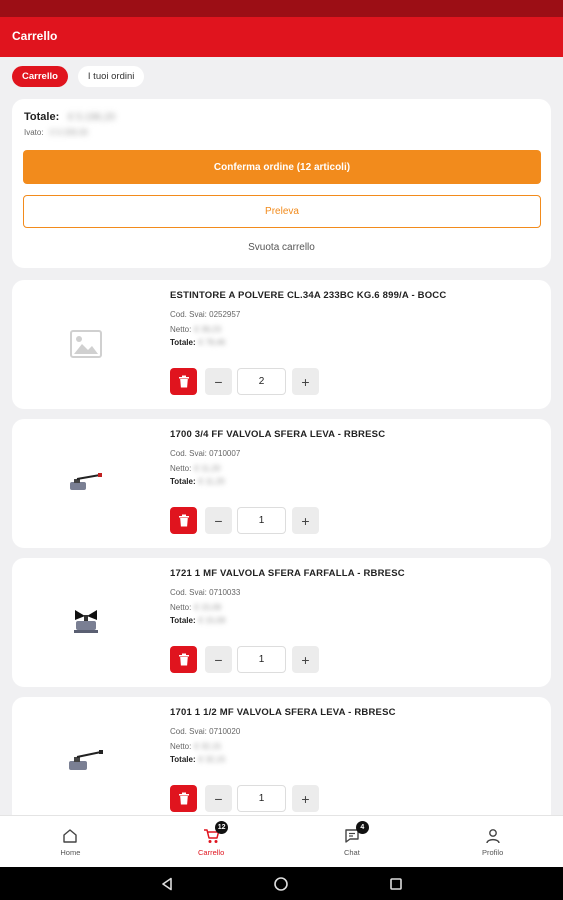 This screenshot has height=900, width=563. What do you see at coordinates (278, 434) in the screenshot?
I see `product-name: 1700 3/4 FF VALVOLA SFERA LEVA - RBRESC` at bounding box center [278, 434].